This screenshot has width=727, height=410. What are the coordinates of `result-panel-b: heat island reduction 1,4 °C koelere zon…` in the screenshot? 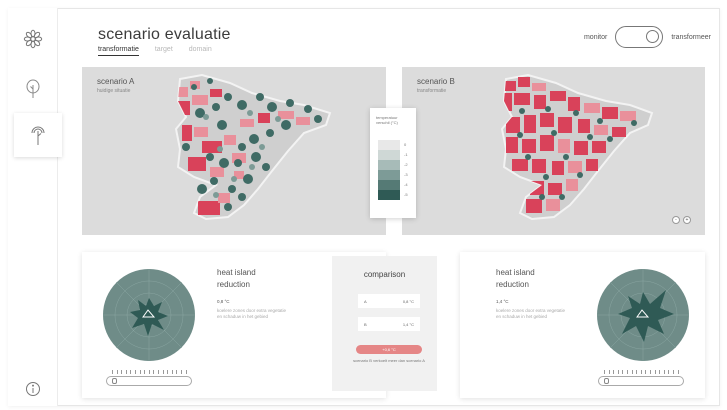 It's located at (582, 325).